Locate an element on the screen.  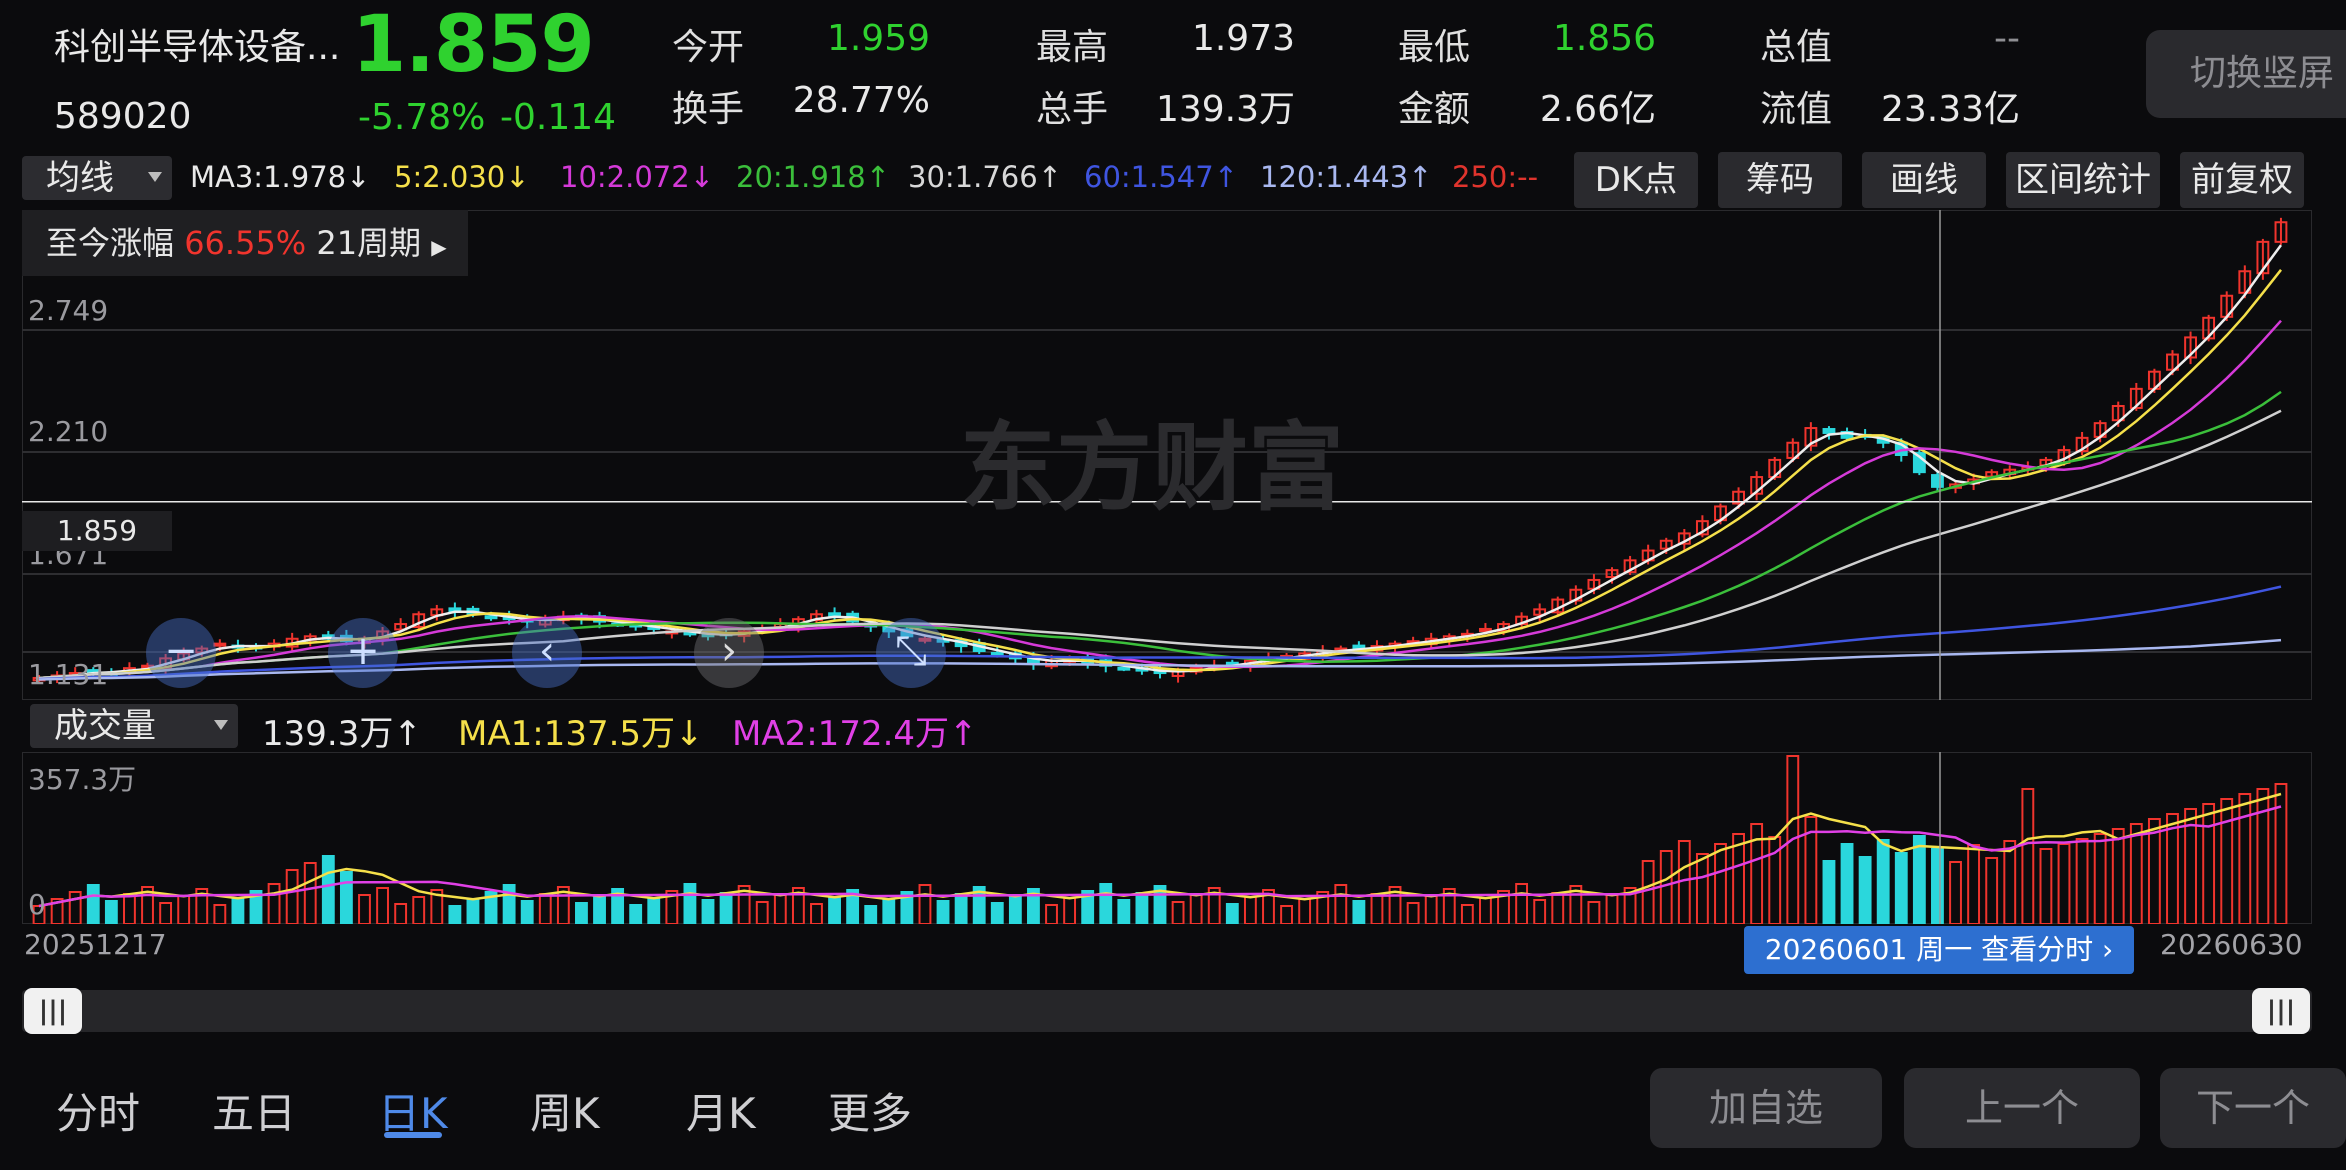
volume-current: 139.3万↑ is located at coordinates (342, 734).